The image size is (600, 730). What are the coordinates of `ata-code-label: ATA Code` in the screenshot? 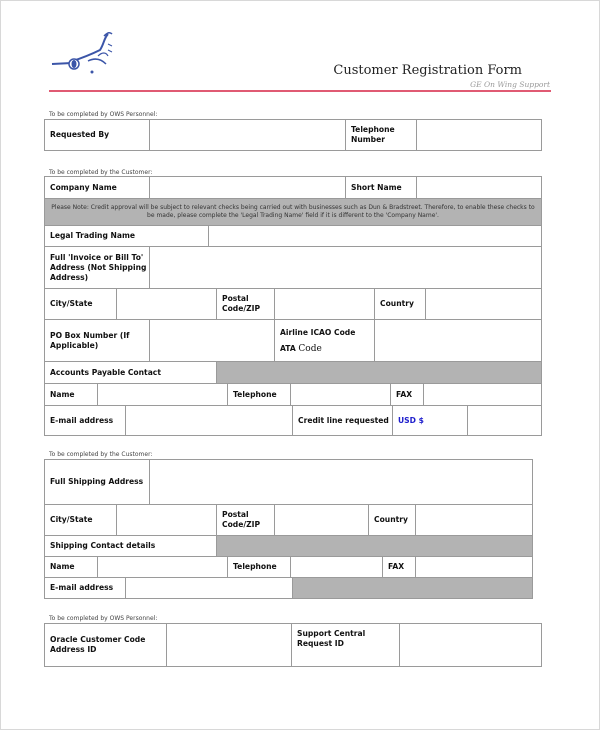 It's located at (327, 349).